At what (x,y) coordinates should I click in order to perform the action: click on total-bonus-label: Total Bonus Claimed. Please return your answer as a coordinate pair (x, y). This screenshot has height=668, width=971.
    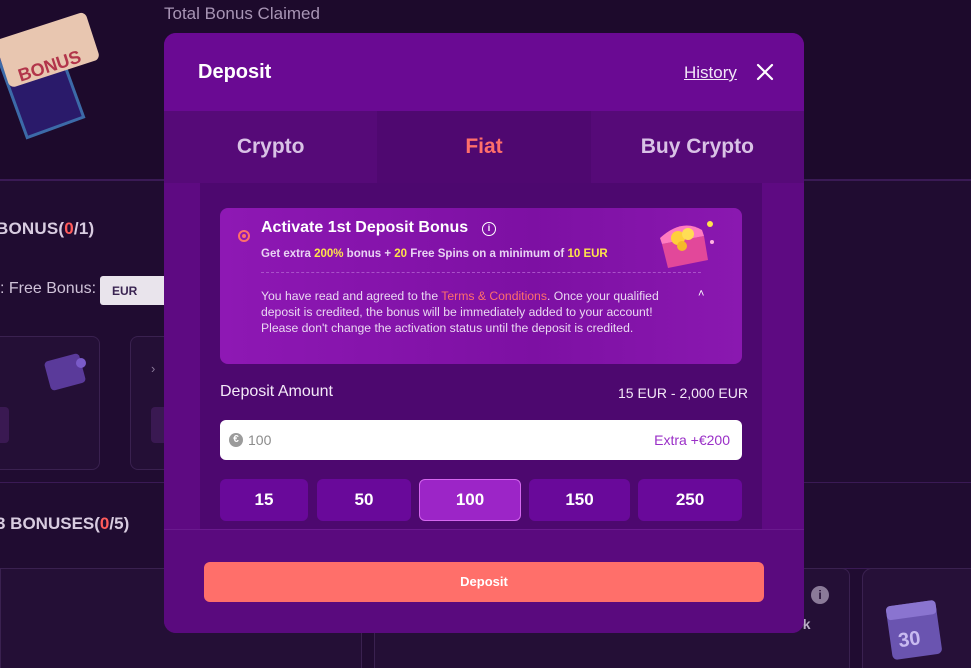
    Looking at the image, I should click on (242, 13).